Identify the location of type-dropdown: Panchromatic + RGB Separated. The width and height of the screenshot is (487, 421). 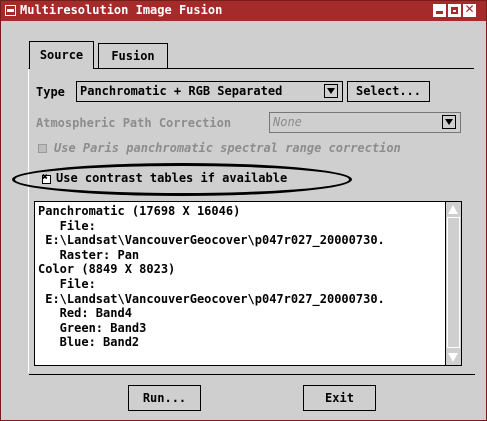
(209, 91).